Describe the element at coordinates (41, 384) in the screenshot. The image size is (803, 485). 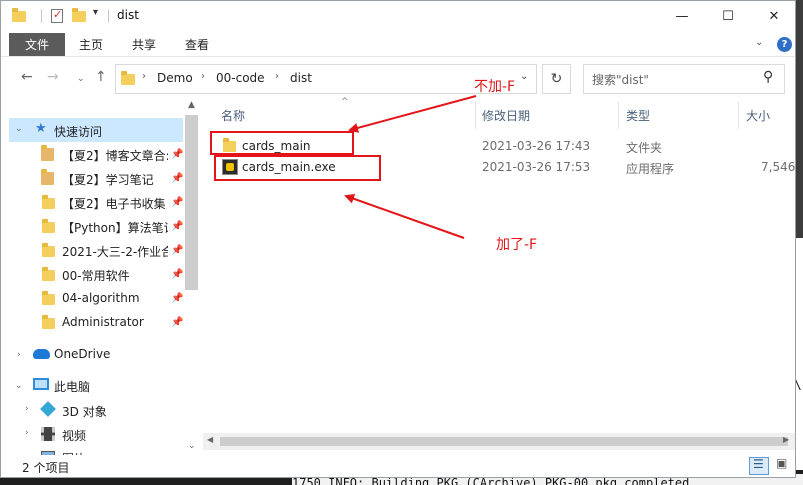
I see `computer-icon` at that location.